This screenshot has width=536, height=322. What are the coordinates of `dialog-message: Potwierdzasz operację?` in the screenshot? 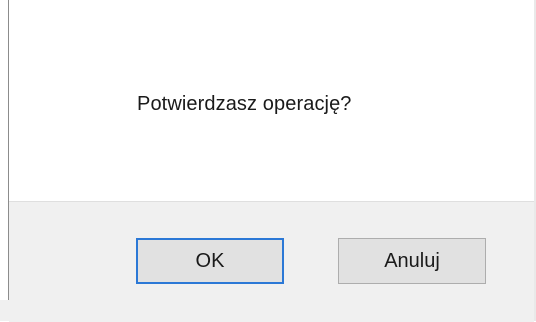 It's located at (244, 104).